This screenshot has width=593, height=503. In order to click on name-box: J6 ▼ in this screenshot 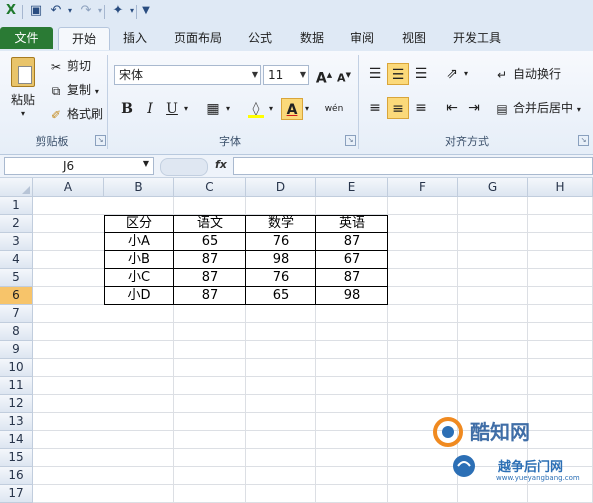, I will do `click(79, 166)`.